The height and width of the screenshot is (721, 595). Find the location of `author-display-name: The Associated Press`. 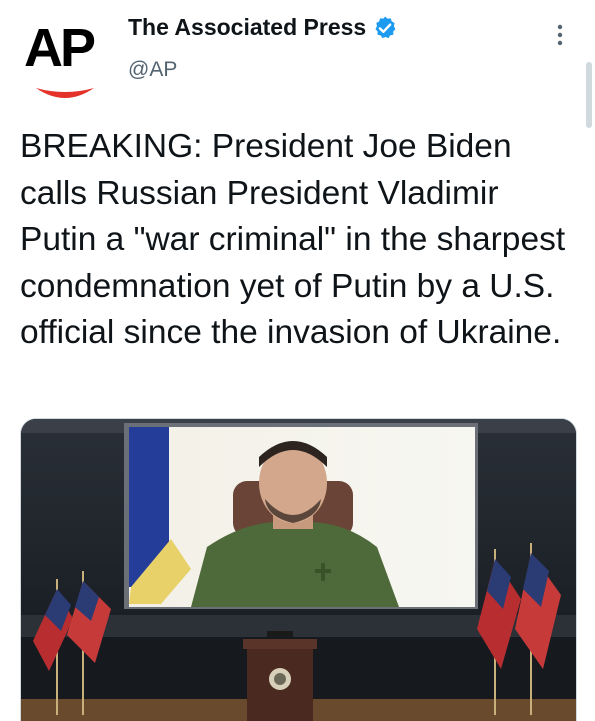

author-display-name: The Associated Press is located at coordinates (247, 27).